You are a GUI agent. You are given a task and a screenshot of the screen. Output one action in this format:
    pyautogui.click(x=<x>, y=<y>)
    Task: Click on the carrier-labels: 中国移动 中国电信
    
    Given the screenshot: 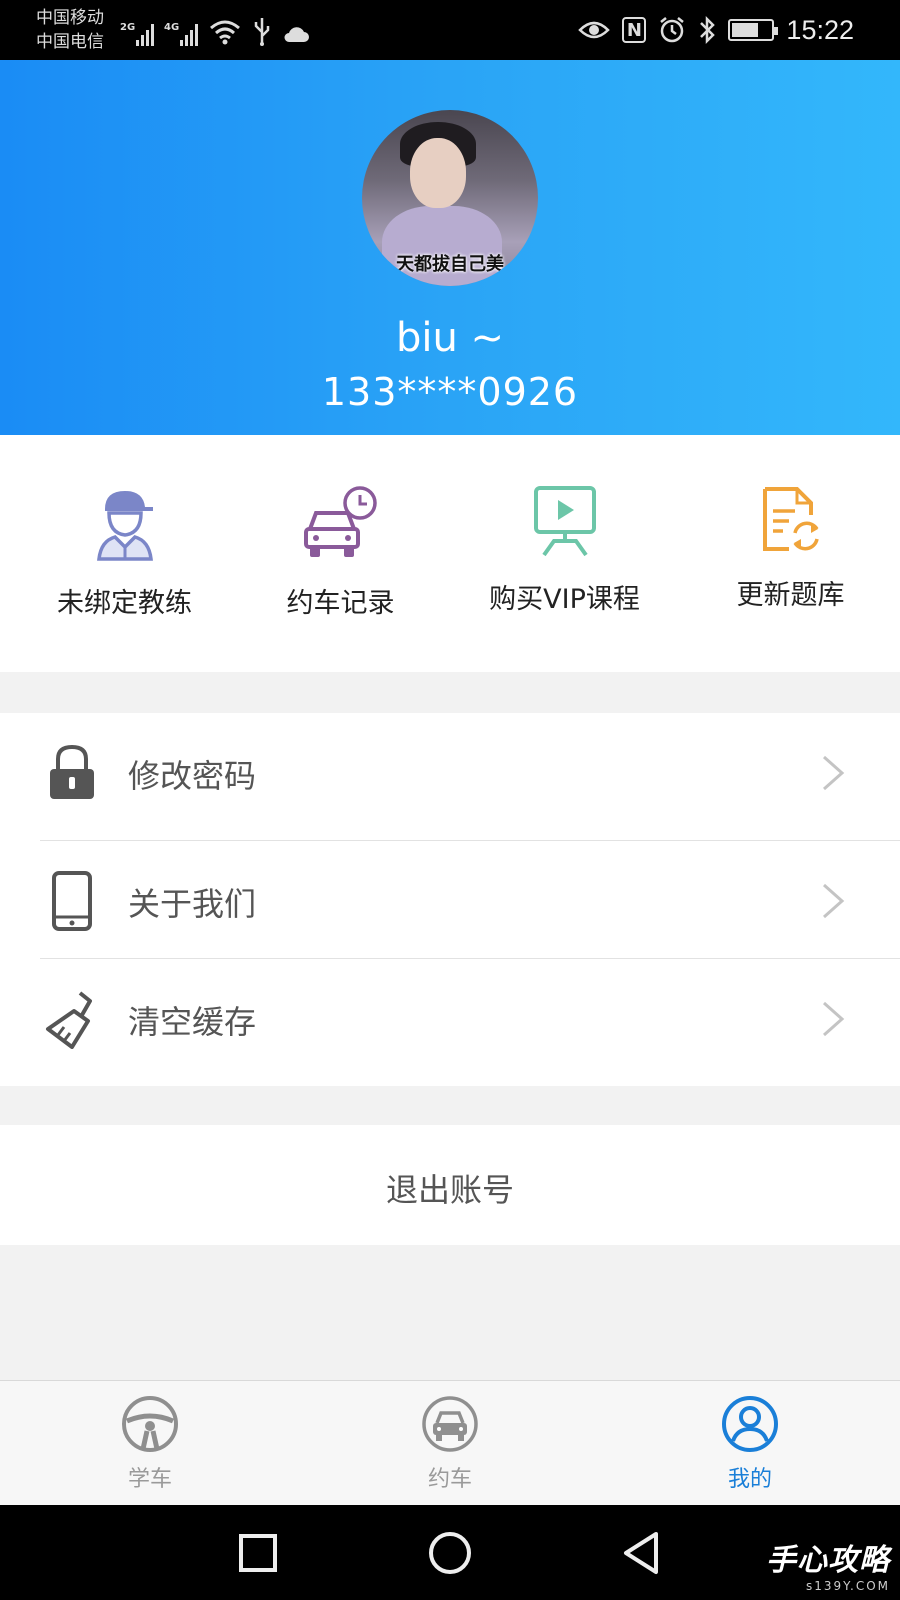 What is the action you would take?
    pyautogui.click(x=70, y=30)
    